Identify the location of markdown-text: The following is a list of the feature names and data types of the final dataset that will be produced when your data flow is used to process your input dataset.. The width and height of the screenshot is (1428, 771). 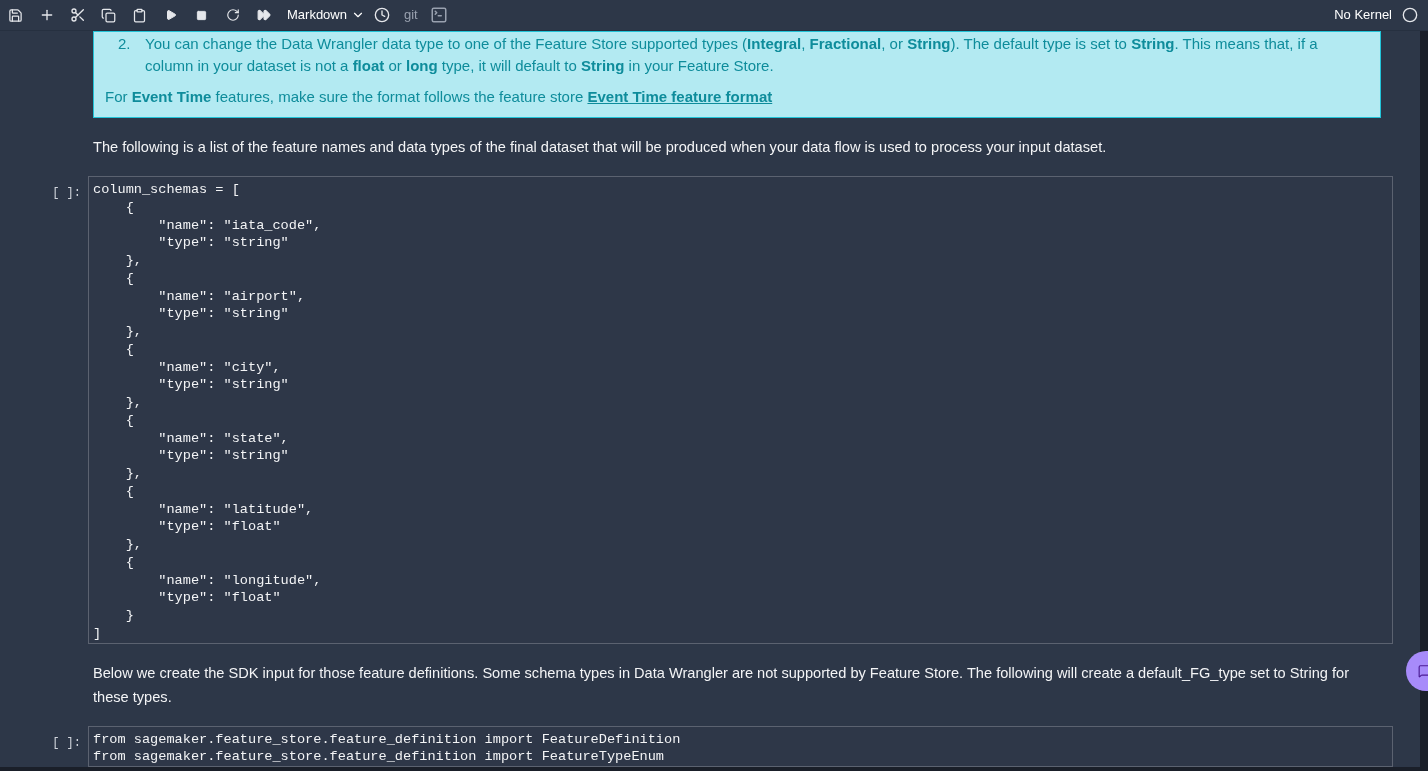
(600, 147).